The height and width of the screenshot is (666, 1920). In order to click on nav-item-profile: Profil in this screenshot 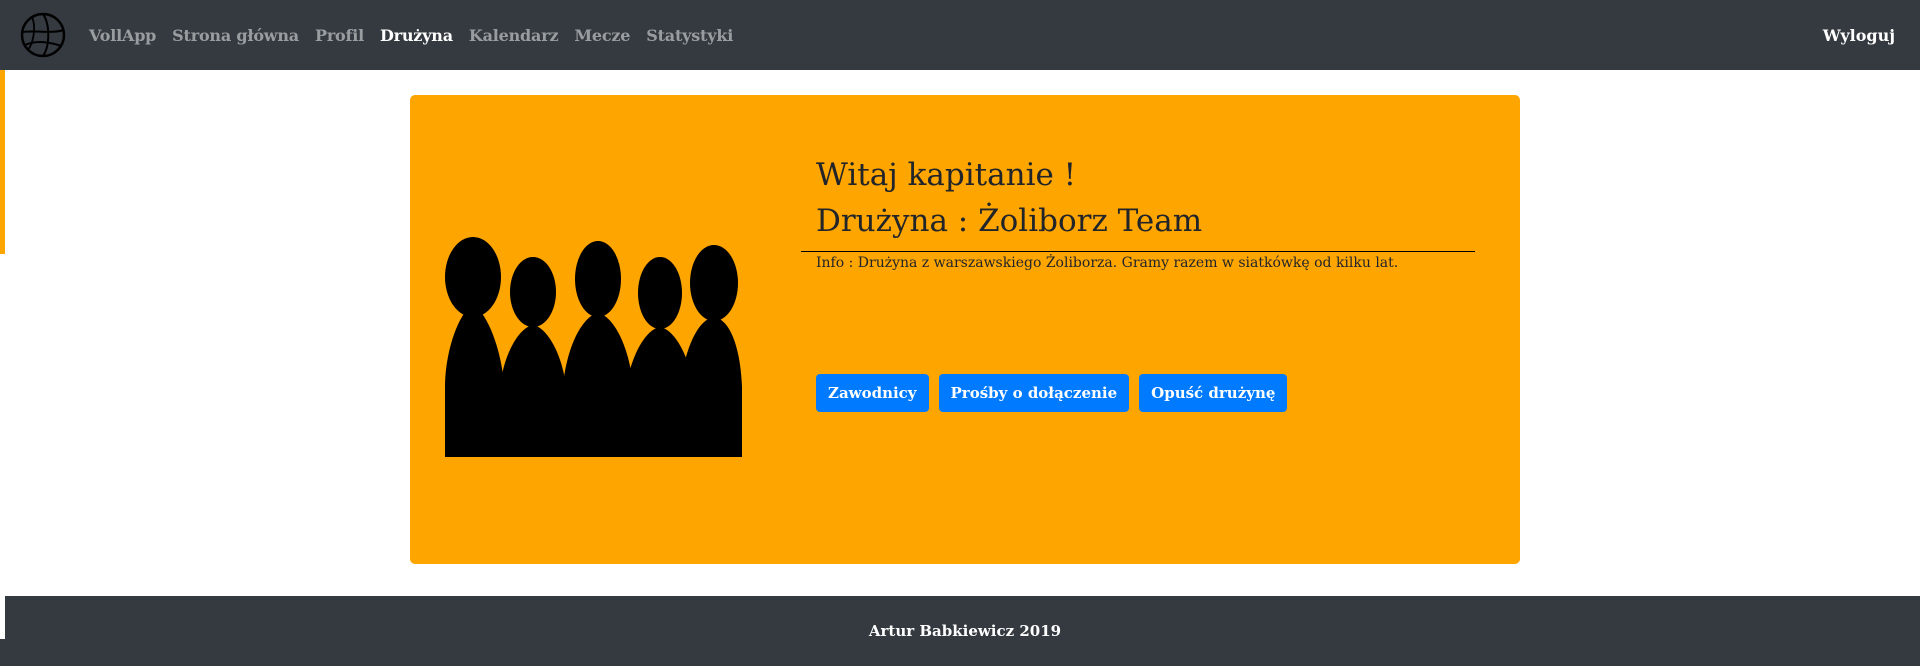, I will do `click(339, 35)`.